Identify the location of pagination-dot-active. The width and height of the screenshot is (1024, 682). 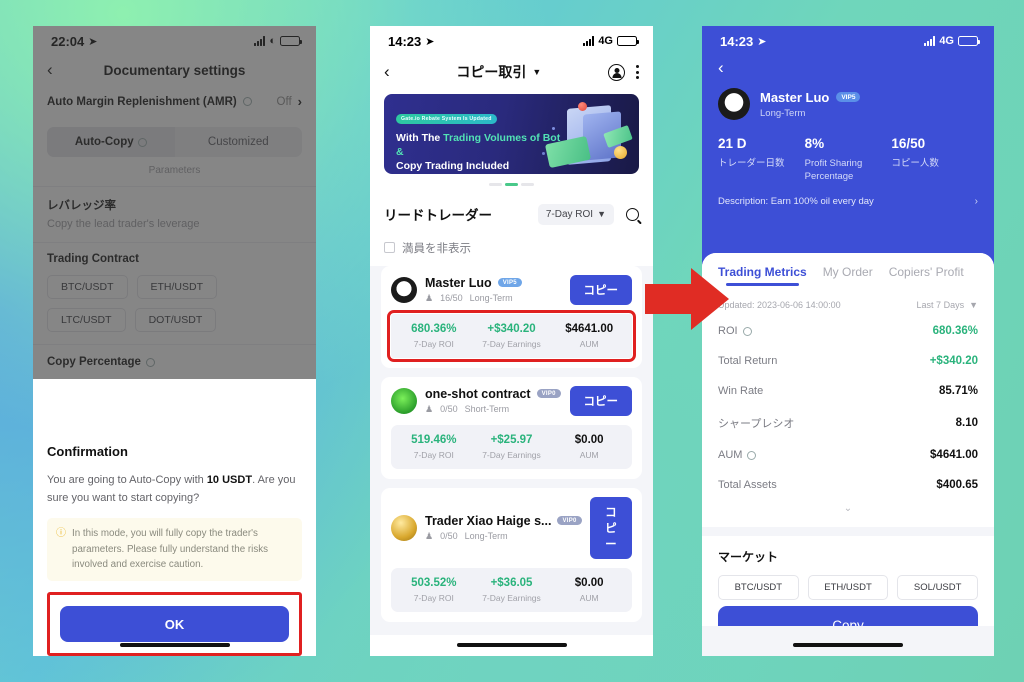
(511, 184).